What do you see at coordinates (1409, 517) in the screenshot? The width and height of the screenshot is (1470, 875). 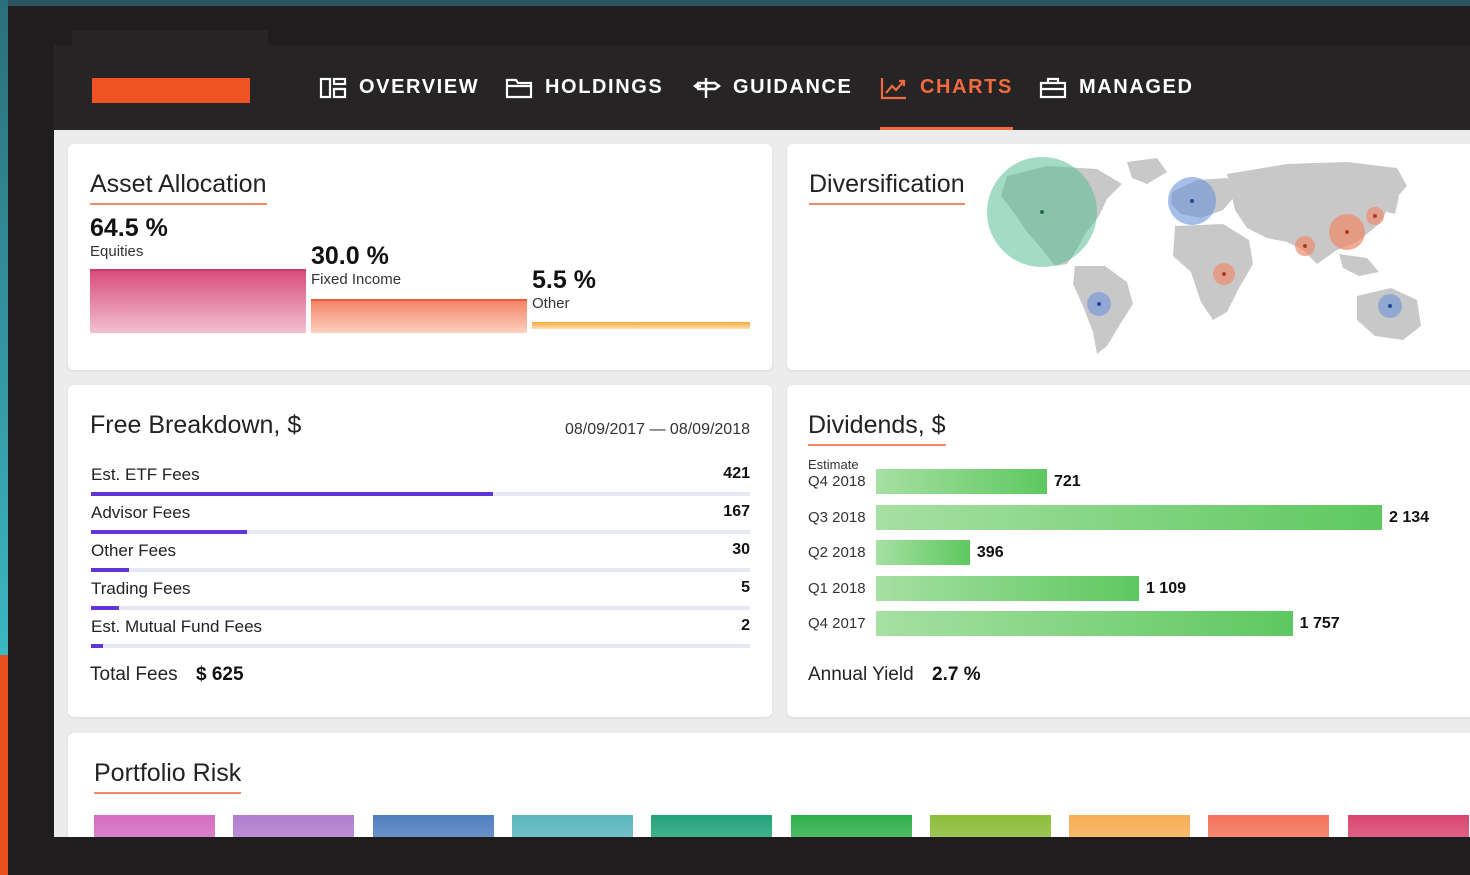 I see `dividend-value-label: 2 134` at bounding box center [1409, 517].